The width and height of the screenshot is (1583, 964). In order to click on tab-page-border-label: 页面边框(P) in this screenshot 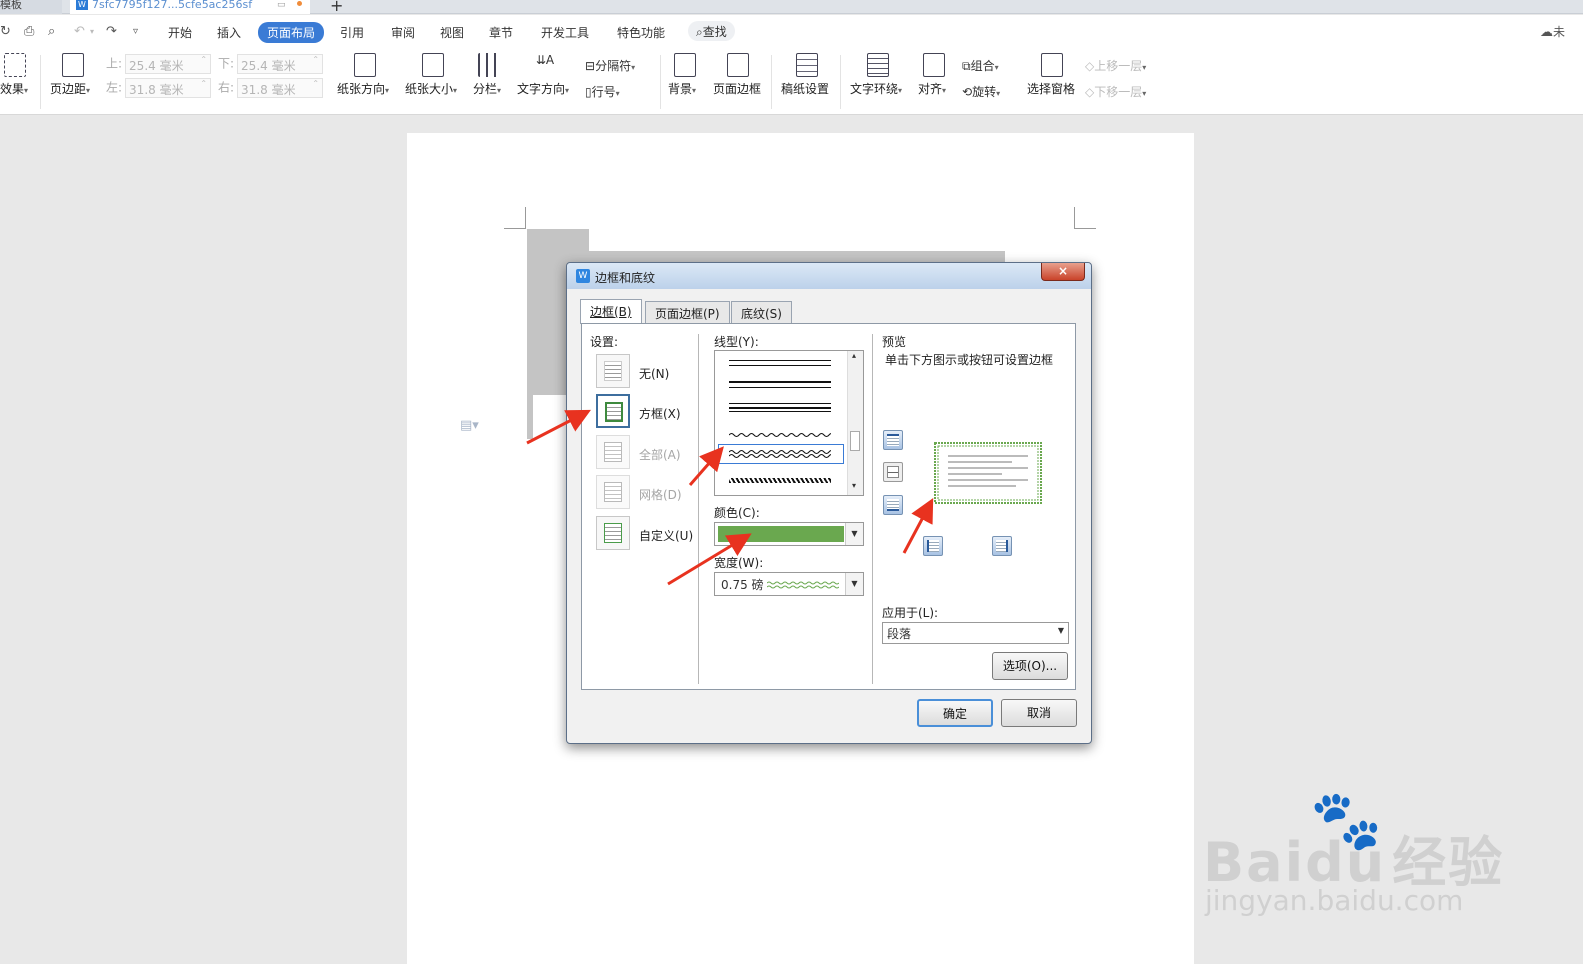, I will do `click(687, 314)`.